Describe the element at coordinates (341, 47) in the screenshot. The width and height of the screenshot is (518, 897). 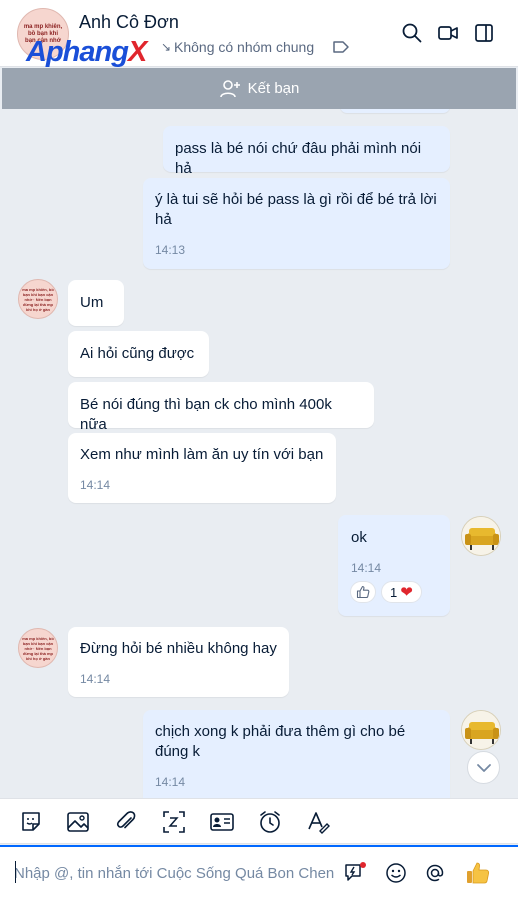
I see `tag-icon` at that location.